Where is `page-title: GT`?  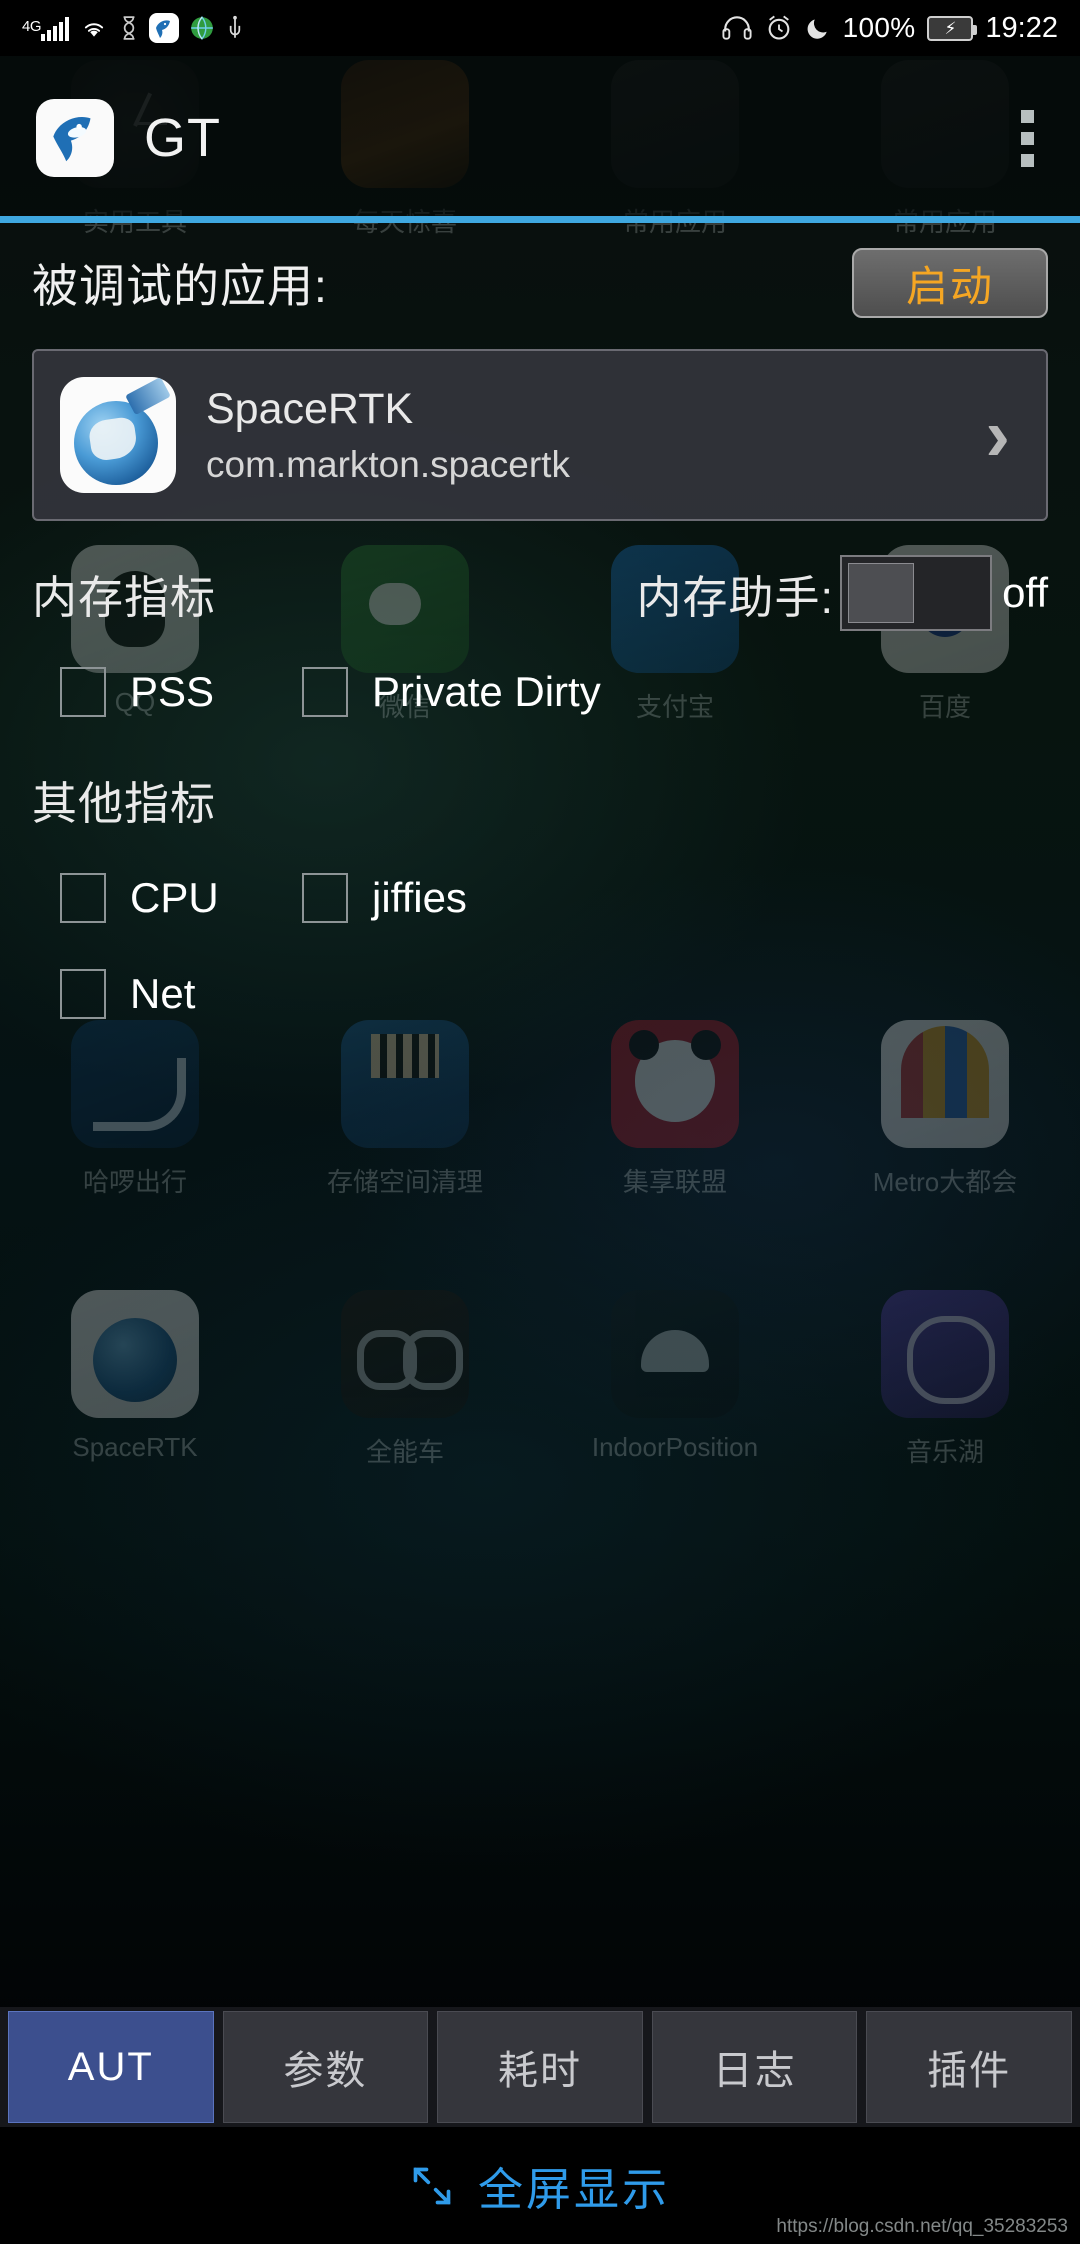 page-title: GT is located at coordinates (182, 138).